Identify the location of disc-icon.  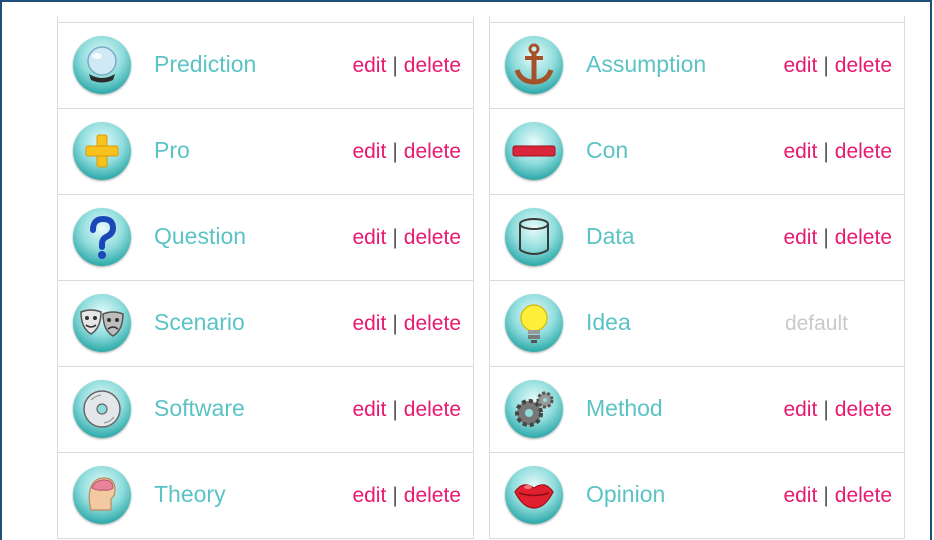
(102, 409).